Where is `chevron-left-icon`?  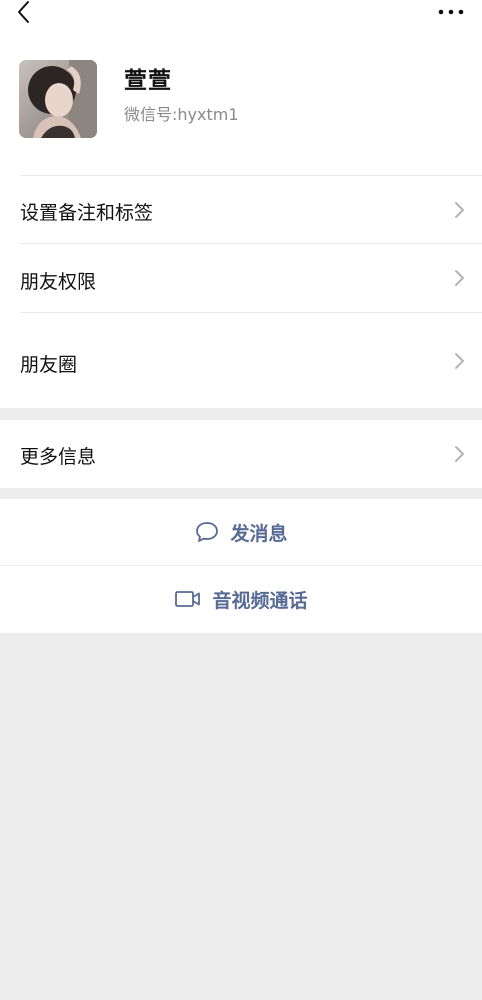
chevron-left-icon is located at coordinates (23, 12).